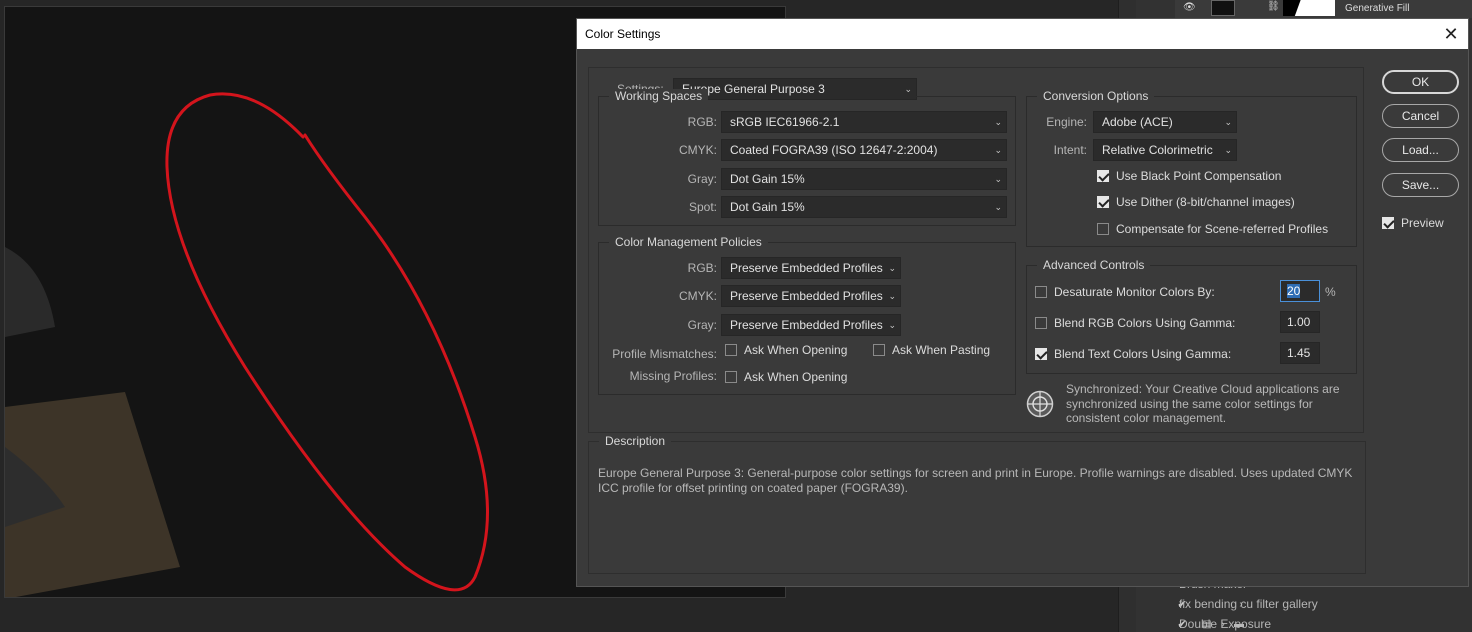 The width and height of the screenshot is (1472, 632). Describe the element at coordinates (697, 150) in the screenshot. I see `cmyk-label: CMYK:` at that location.